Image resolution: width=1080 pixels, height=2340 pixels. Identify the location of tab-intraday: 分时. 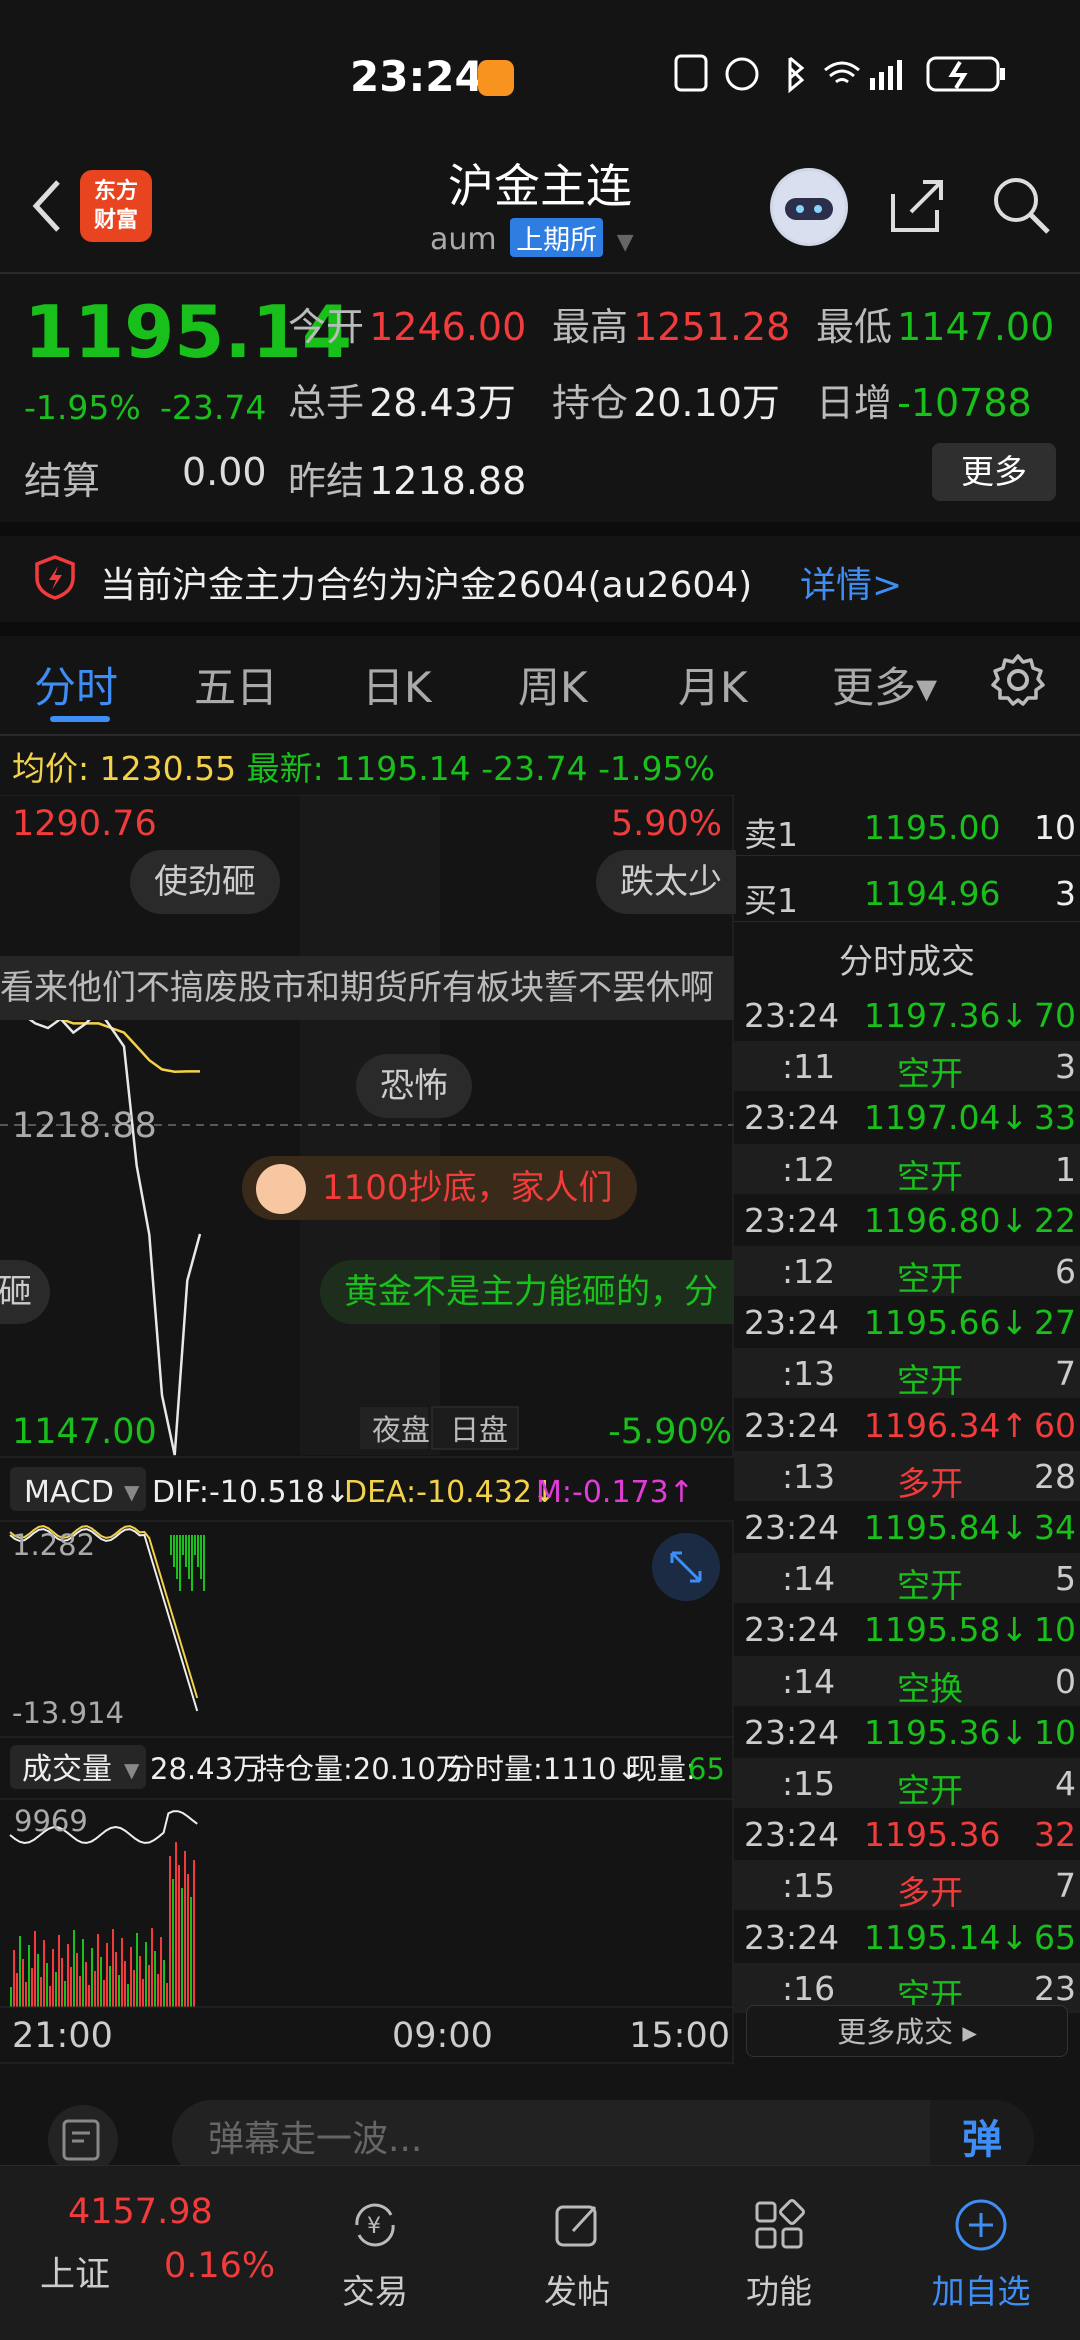
(76, 684).